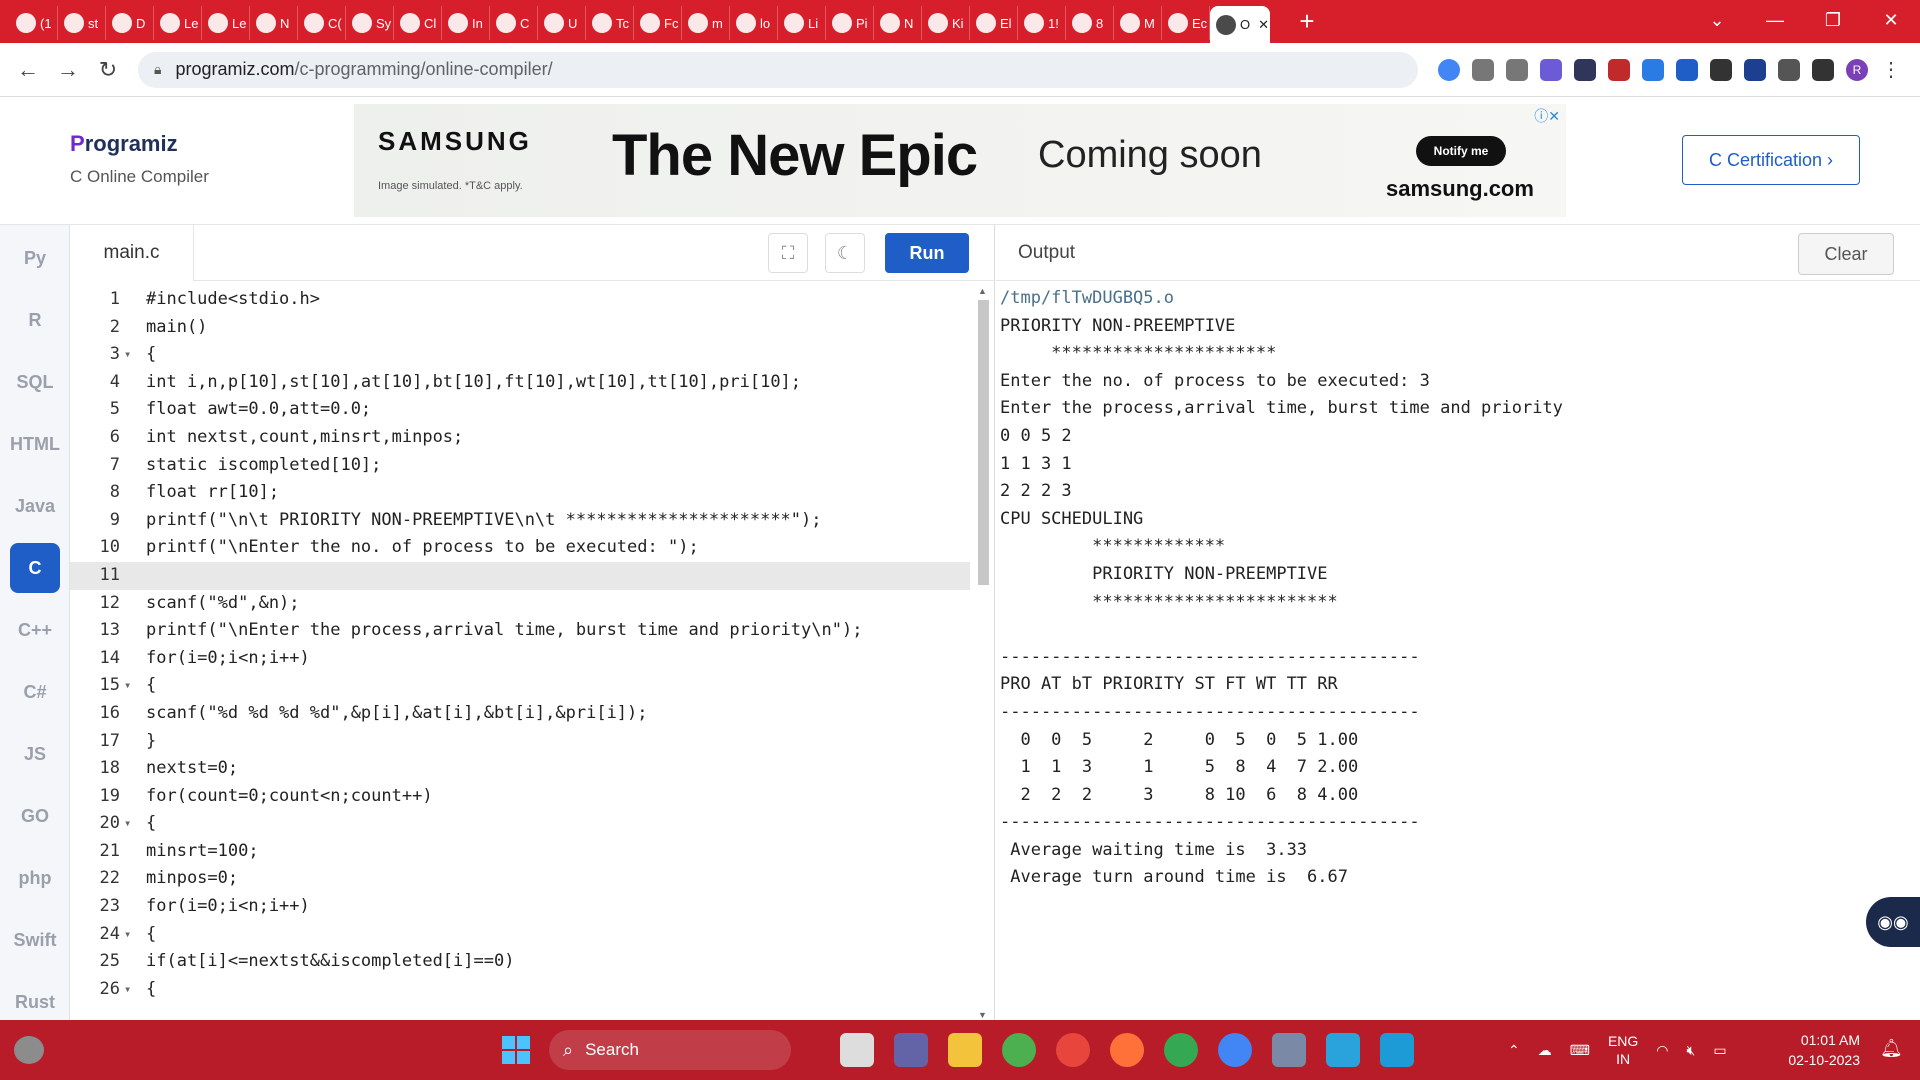  Describe the element at coordinates (1857, 69) in the screenshot. I see `profile-avatar: R` at that location.